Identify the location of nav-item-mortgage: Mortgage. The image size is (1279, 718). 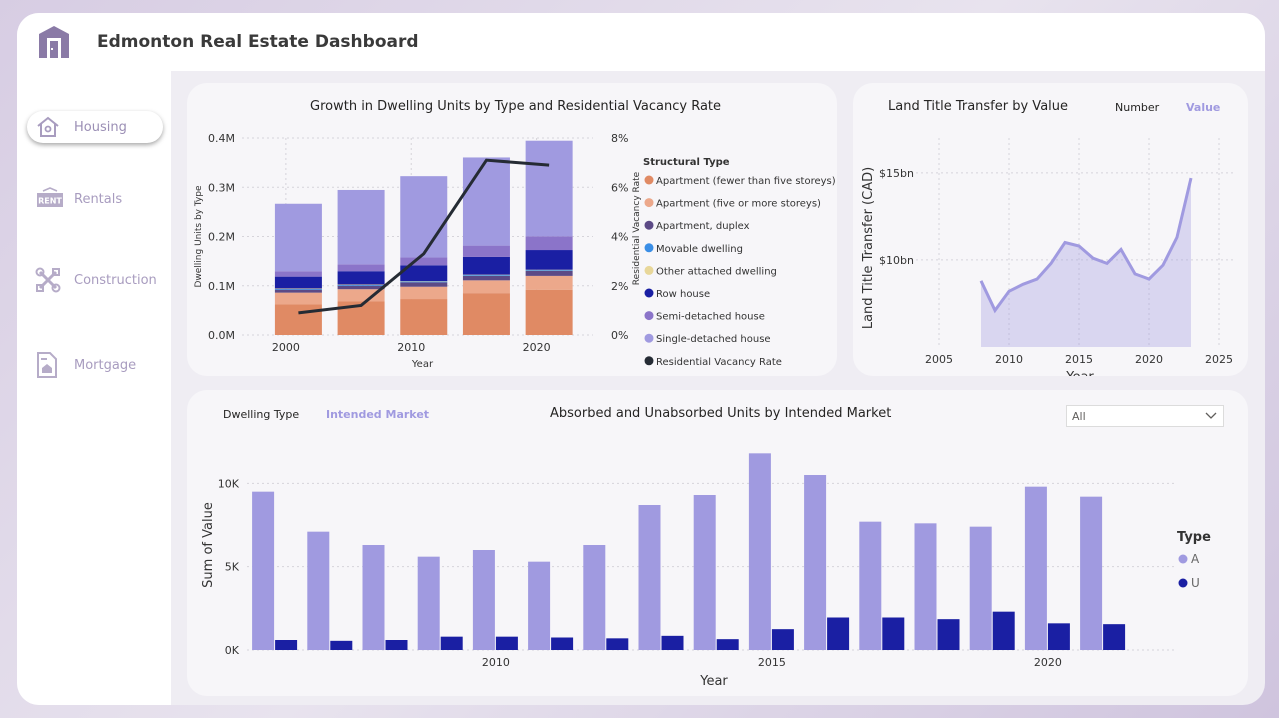
(95, 365).